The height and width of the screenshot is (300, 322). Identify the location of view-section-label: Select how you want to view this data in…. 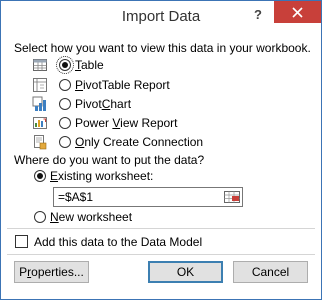
(162, 48).